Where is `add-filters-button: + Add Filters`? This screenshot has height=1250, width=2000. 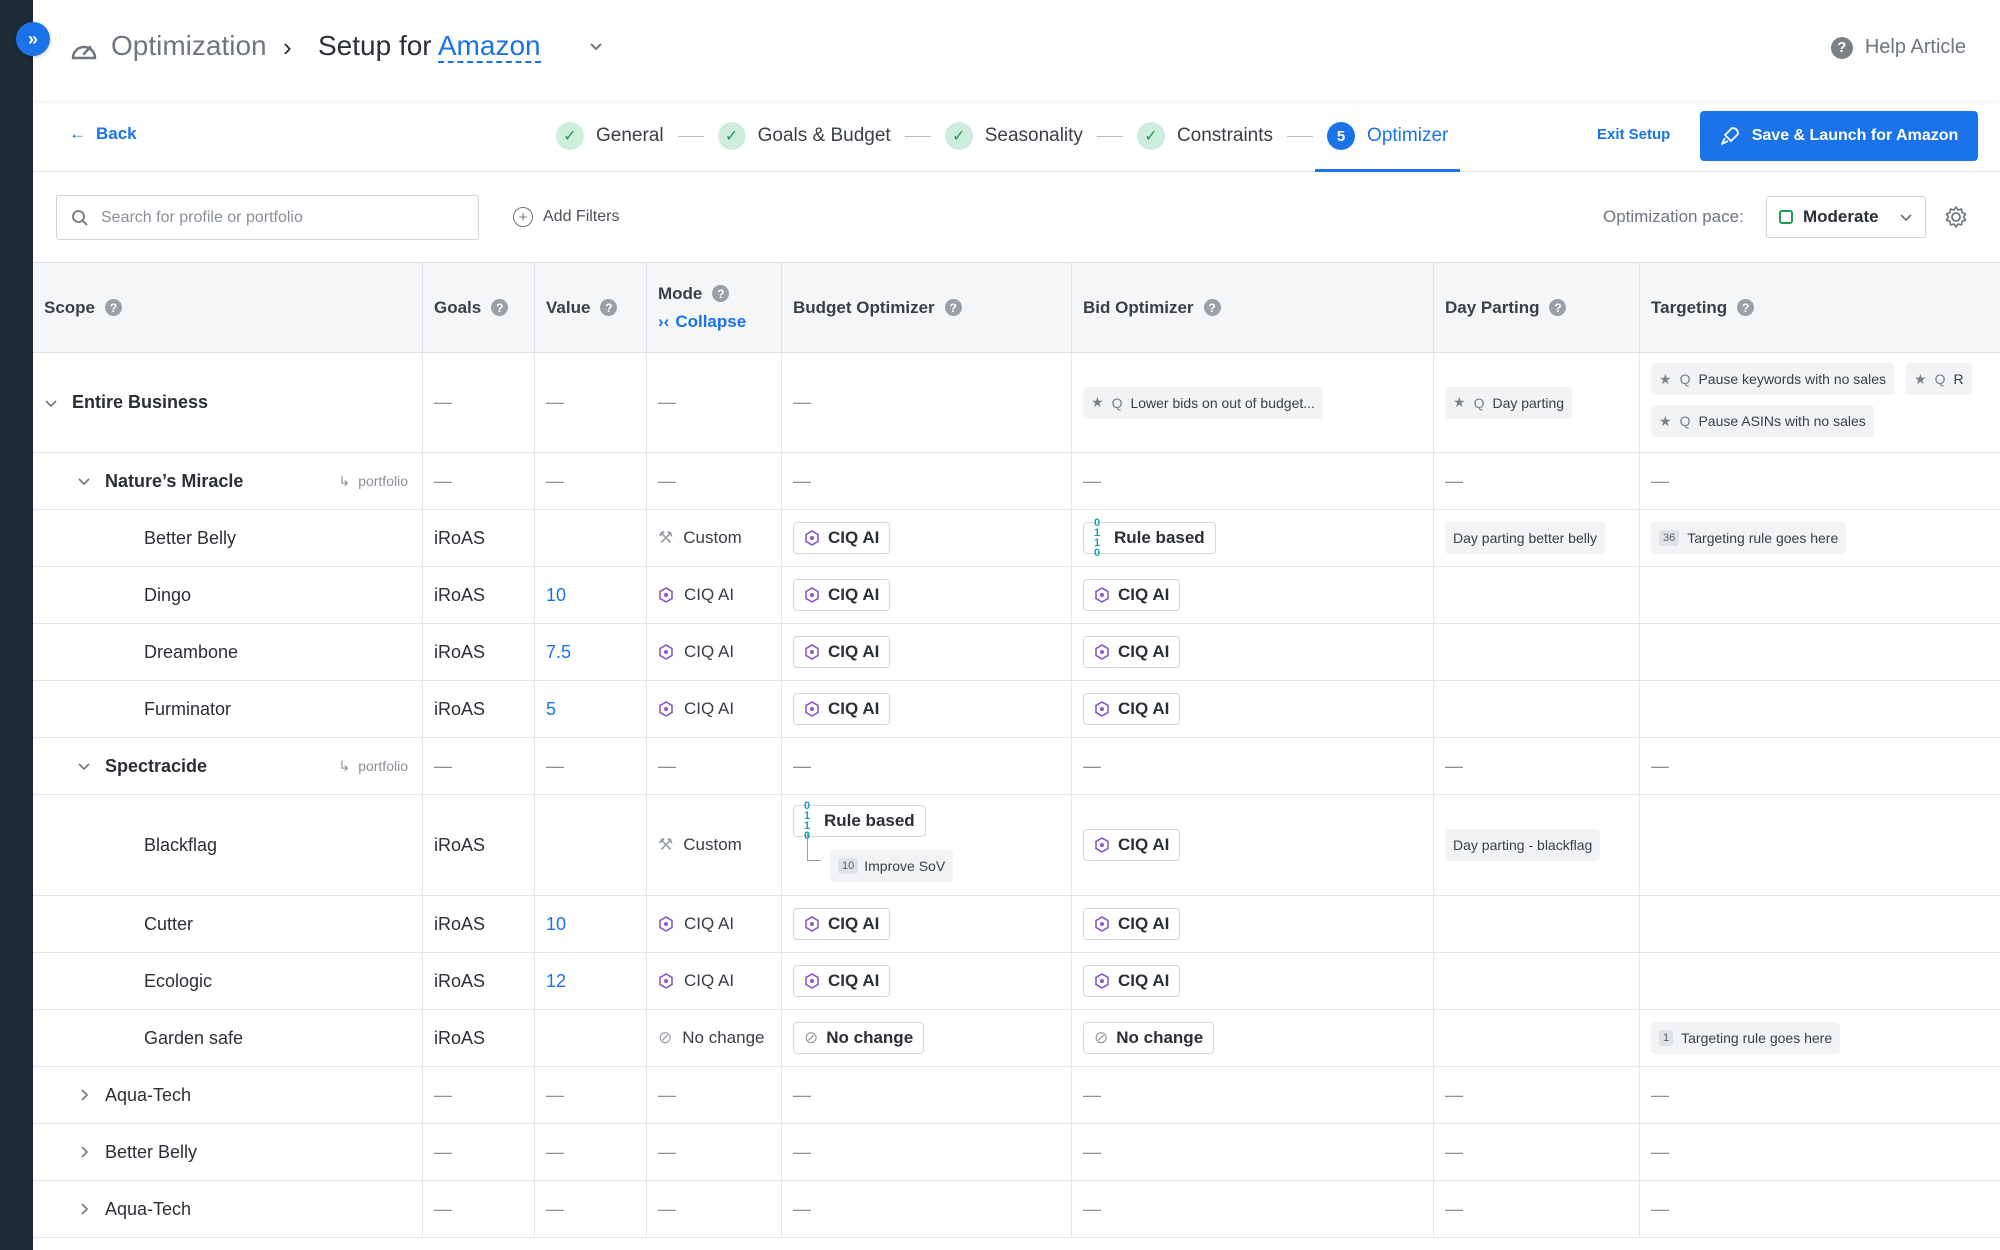
add-filters-button: + Add Filters is located at coordinates (566, 217).